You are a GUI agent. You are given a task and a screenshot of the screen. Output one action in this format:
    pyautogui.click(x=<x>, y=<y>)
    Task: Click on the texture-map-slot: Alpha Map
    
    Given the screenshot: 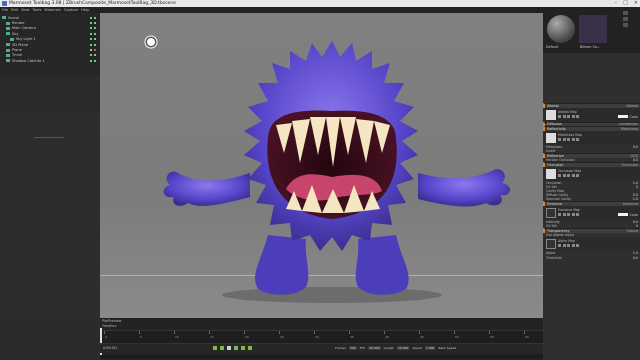 What is the action you would take?
    pyautogui.click(x=591, y=244)
    